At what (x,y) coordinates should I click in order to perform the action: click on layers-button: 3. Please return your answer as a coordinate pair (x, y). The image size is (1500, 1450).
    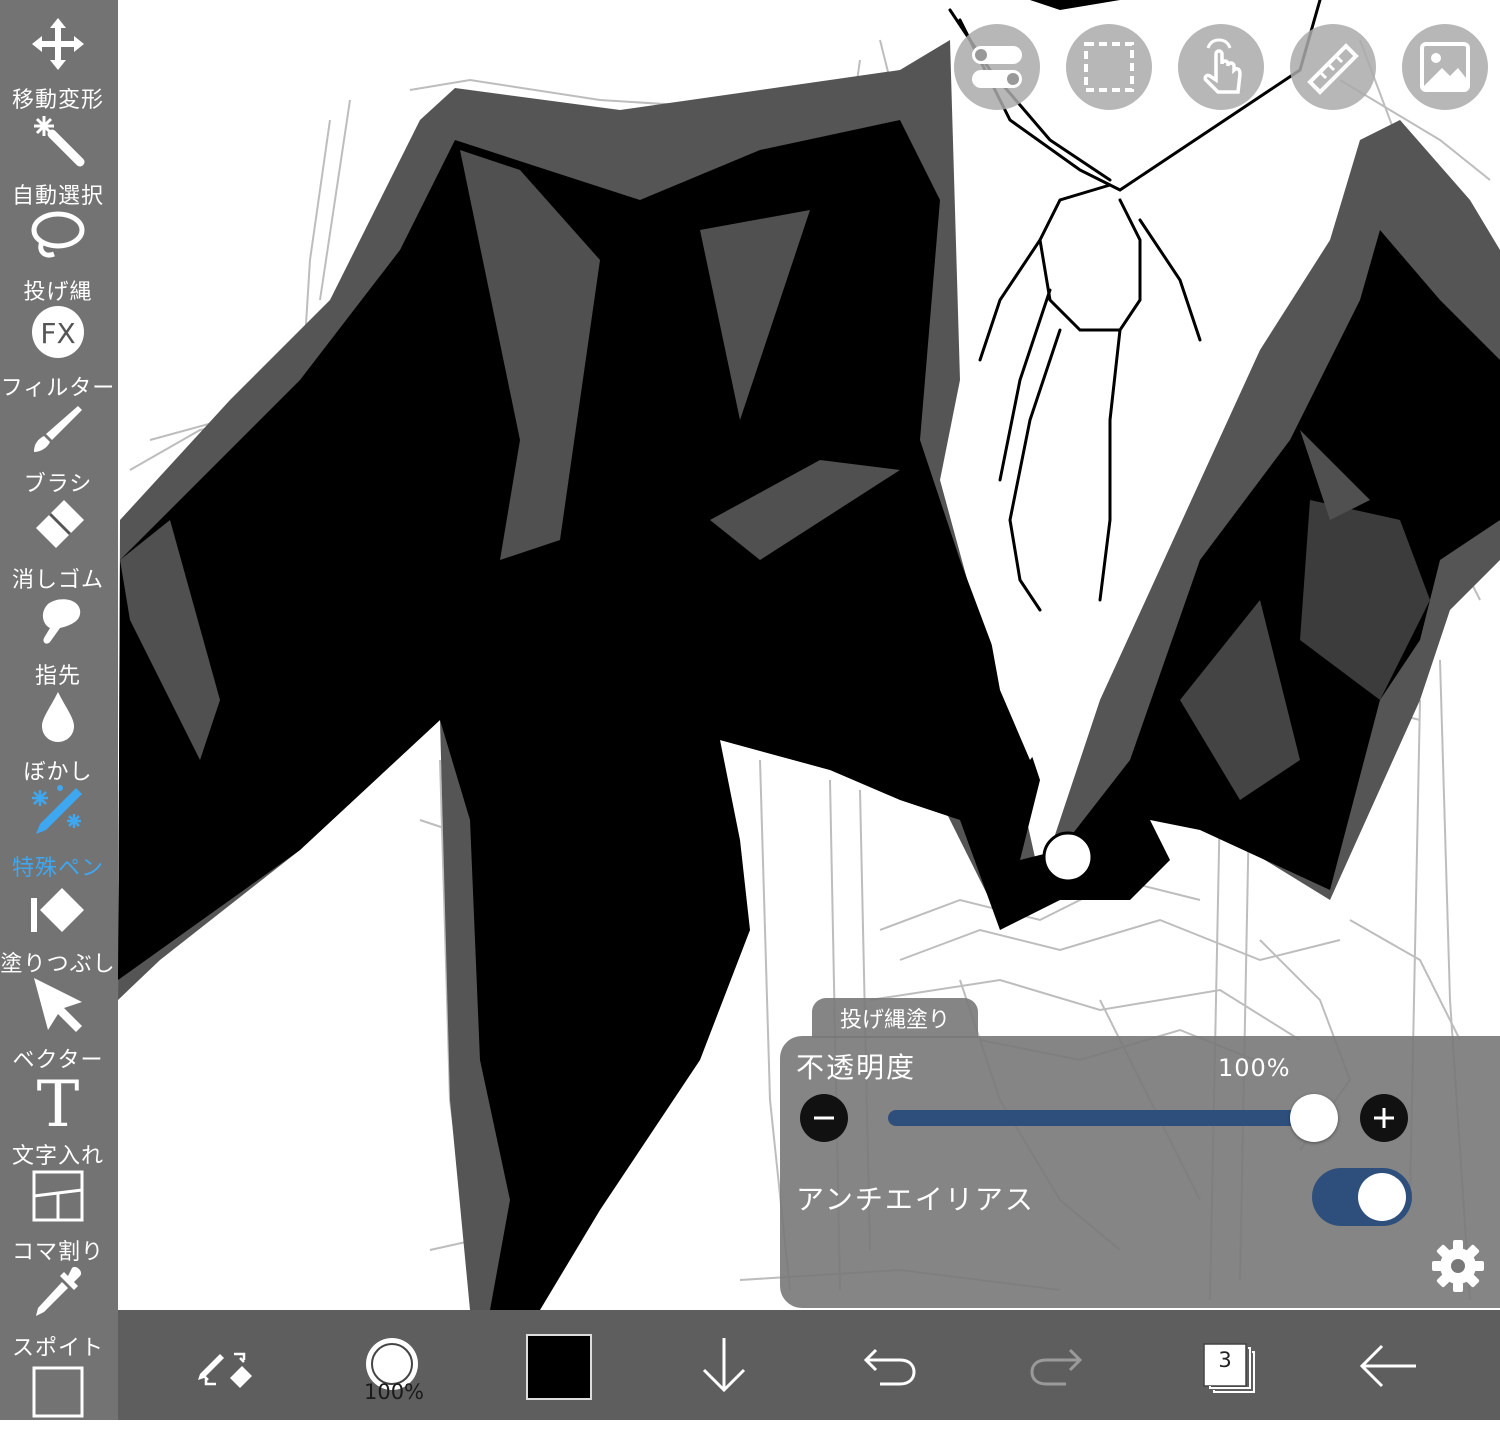
    Looking at the image, I should click on (1228, 1368).